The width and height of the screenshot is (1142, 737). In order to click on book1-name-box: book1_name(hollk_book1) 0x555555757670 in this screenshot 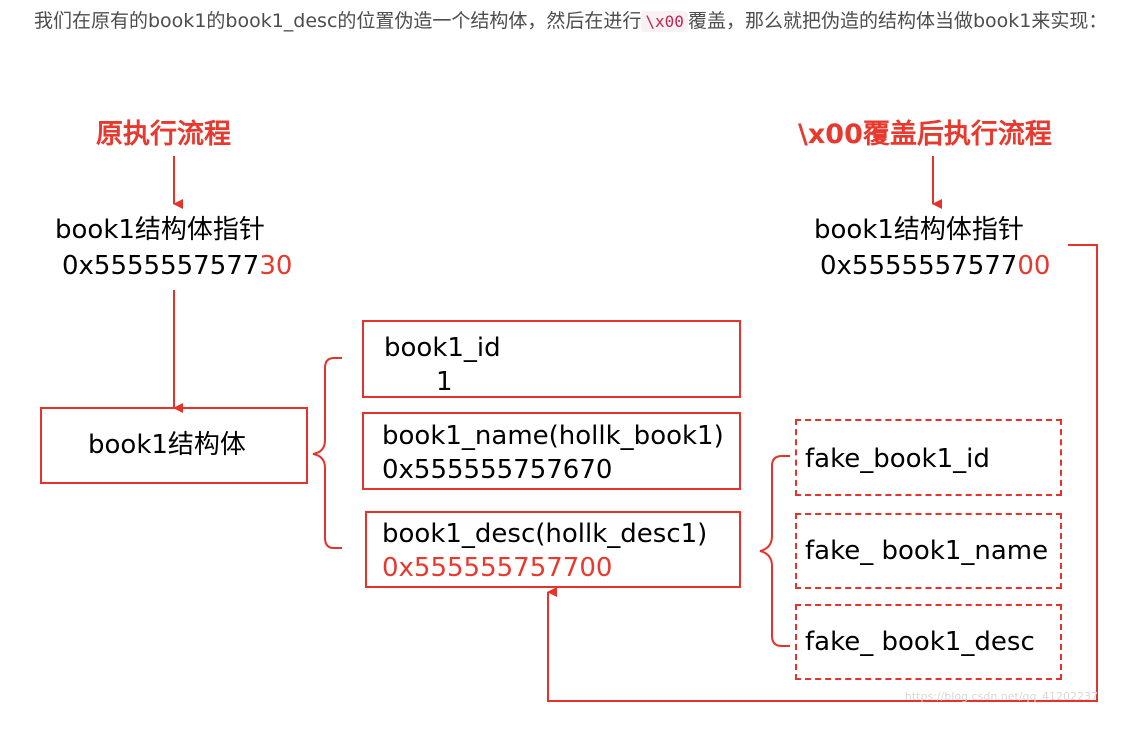, I will do `click(551, 451)`.